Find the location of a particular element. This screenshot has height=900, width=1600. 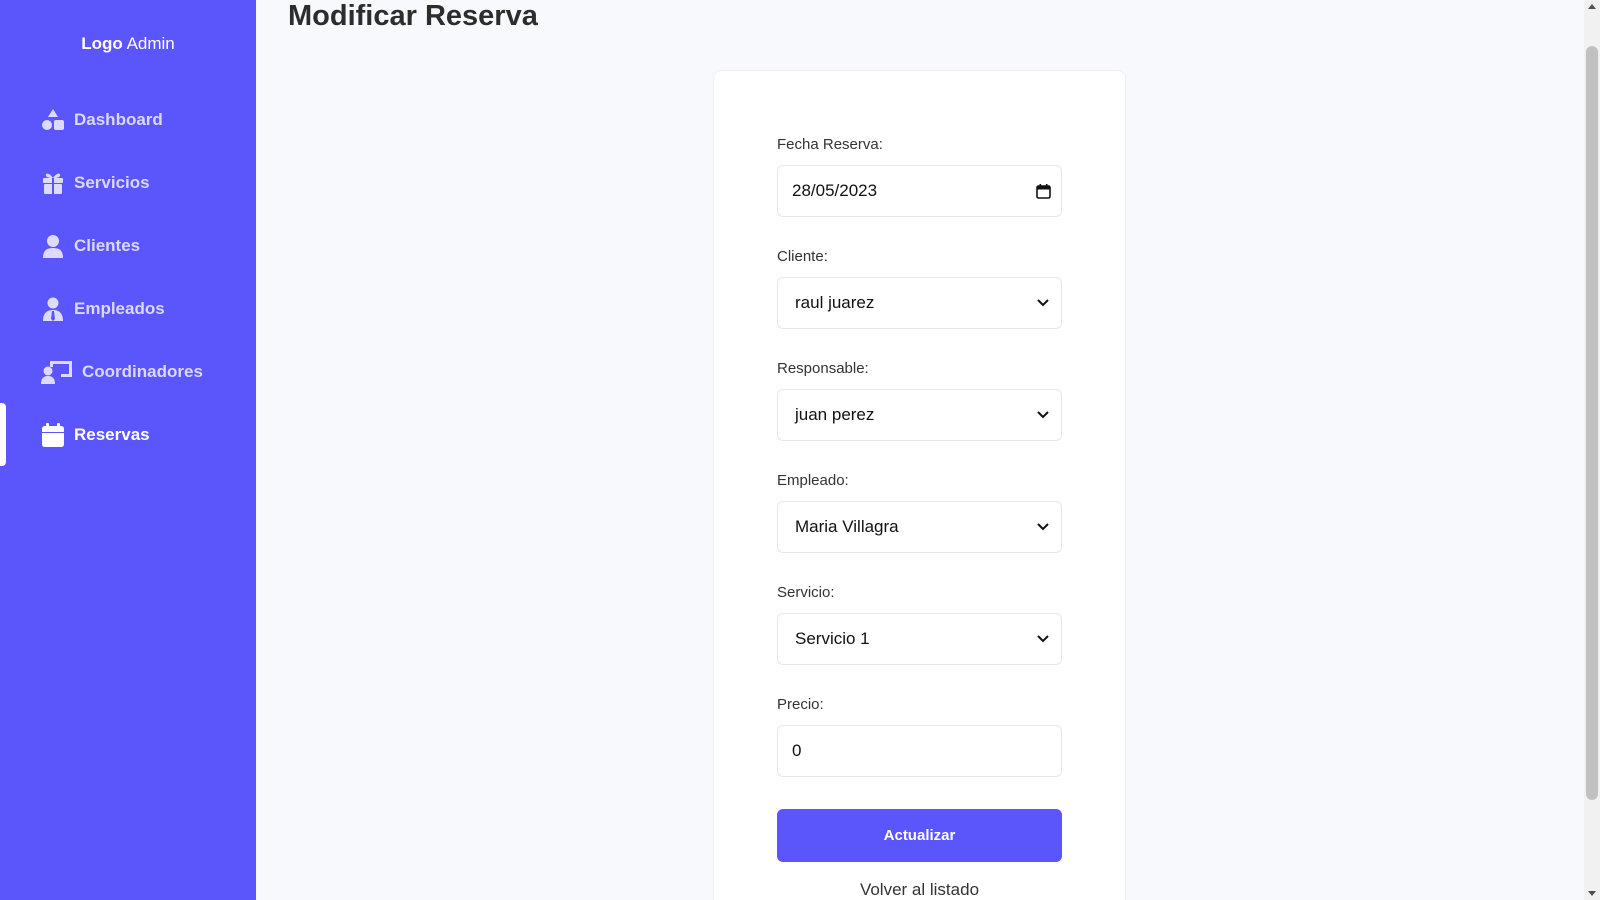

responsable-label: Responsable: is located at coordinates (823, 368).